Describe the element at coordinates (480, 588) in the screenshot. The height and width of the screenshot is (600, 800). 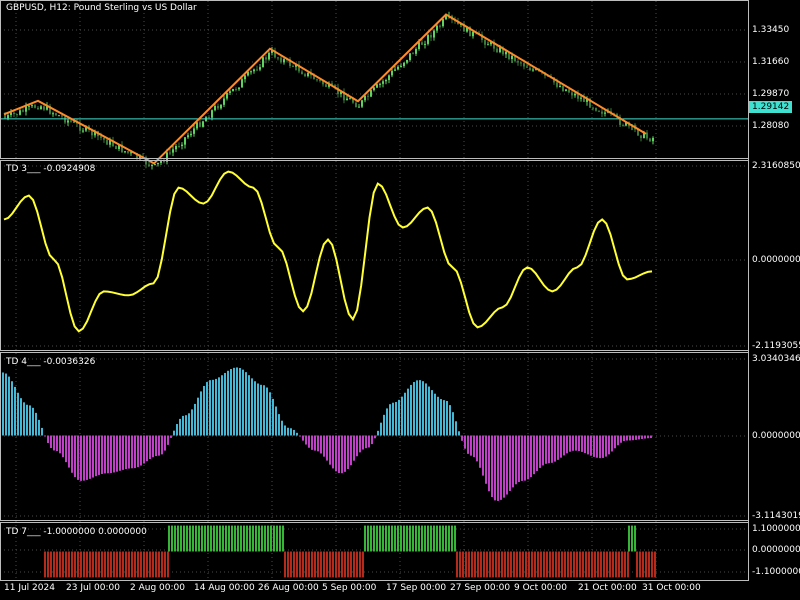
I see `time-axis-label: 27 Sep 00:00` at that location.